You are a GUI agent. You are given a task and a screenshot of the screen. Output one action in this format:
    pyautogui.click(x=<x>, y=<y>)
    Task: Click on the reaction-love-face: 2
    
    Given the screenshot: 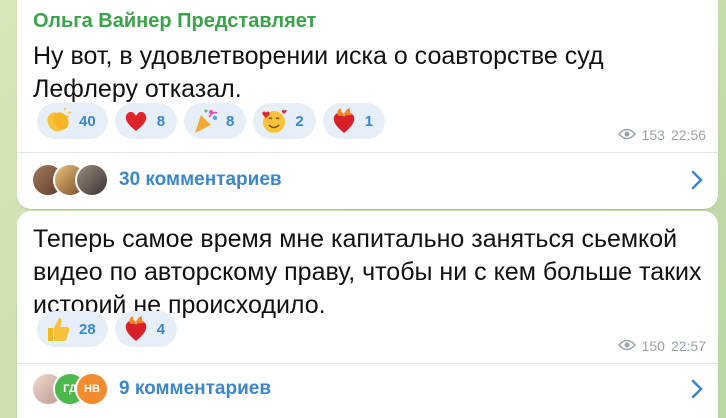 What is the action you would take?
    pyautogui.click(x=284, y=121)
    